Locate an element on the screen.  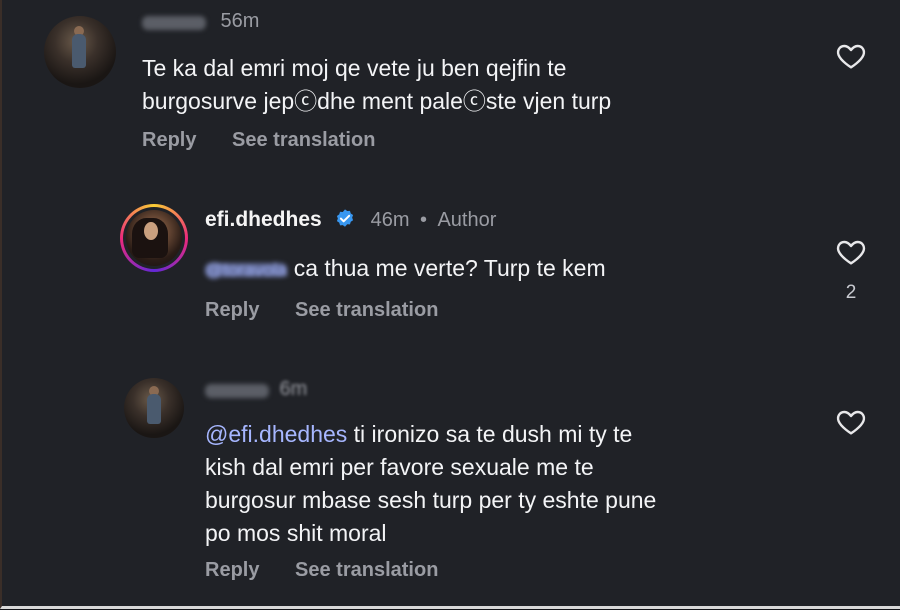
comment-text-line: ti ironizo sa te dush mi ty te is located at coordinates (490, 434).